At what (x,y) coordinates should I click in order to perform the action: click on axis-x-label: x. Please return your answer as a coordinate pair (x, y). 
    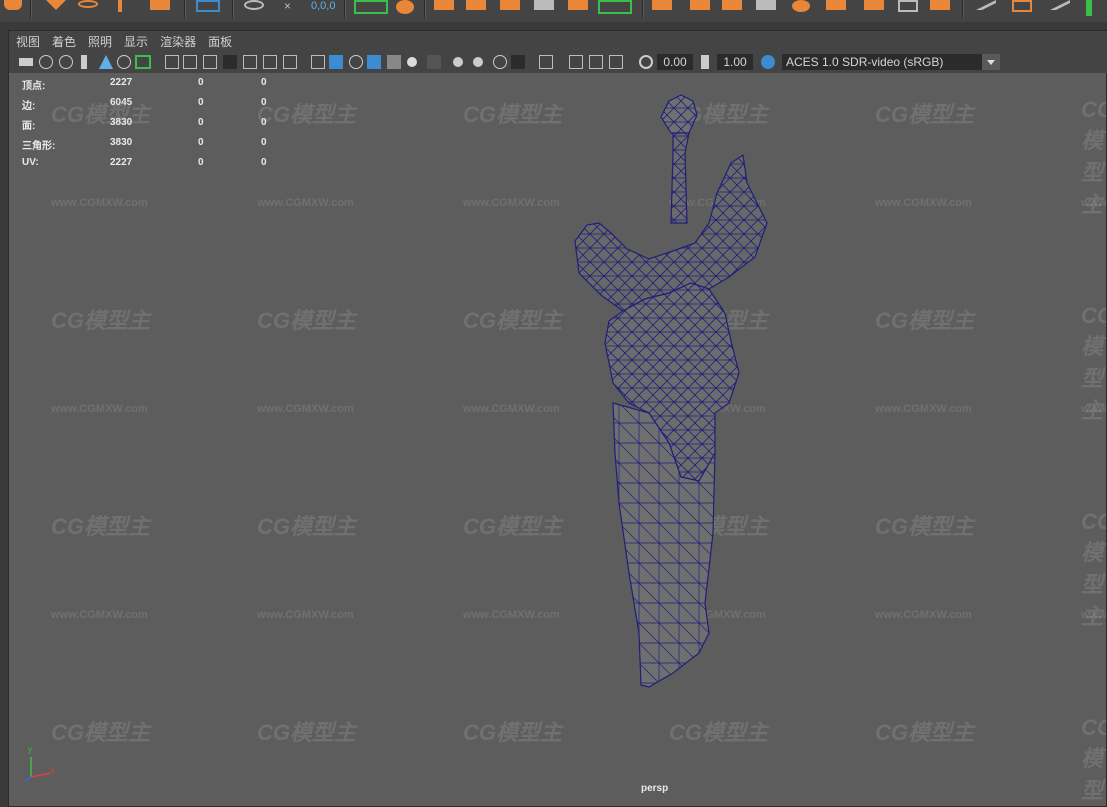
    Looking at the image, I should click on (53, 770).